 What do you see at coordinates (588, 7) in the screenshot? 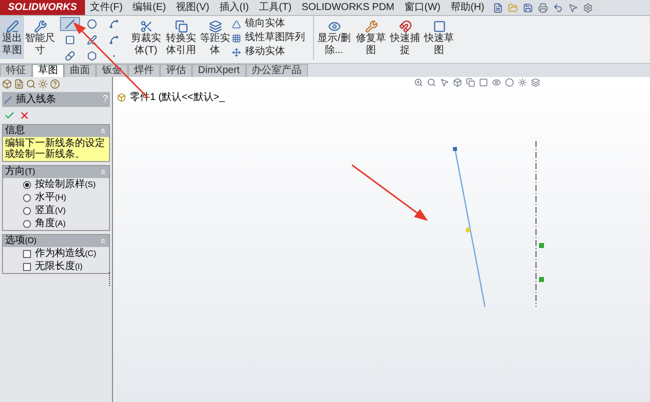
I see `settings-icon` at bounding box center [588, 7].